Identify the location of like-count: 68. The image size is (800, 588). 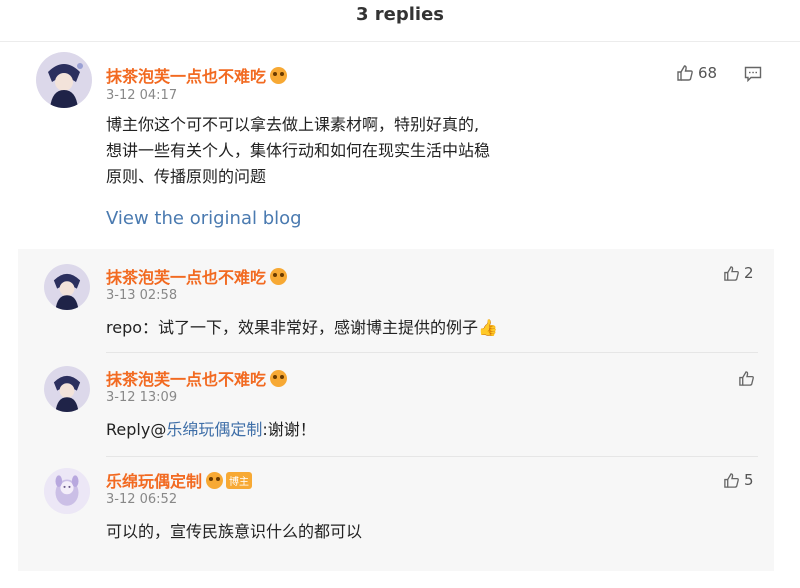
(708, 73).